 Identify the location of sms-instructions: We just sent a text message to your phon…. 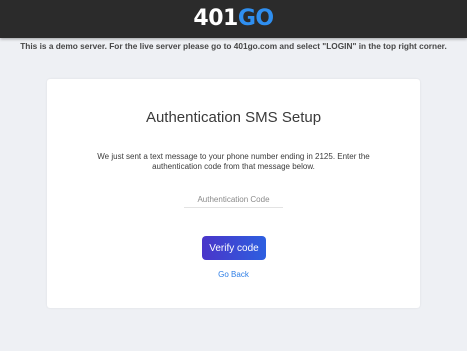
(233, 161).